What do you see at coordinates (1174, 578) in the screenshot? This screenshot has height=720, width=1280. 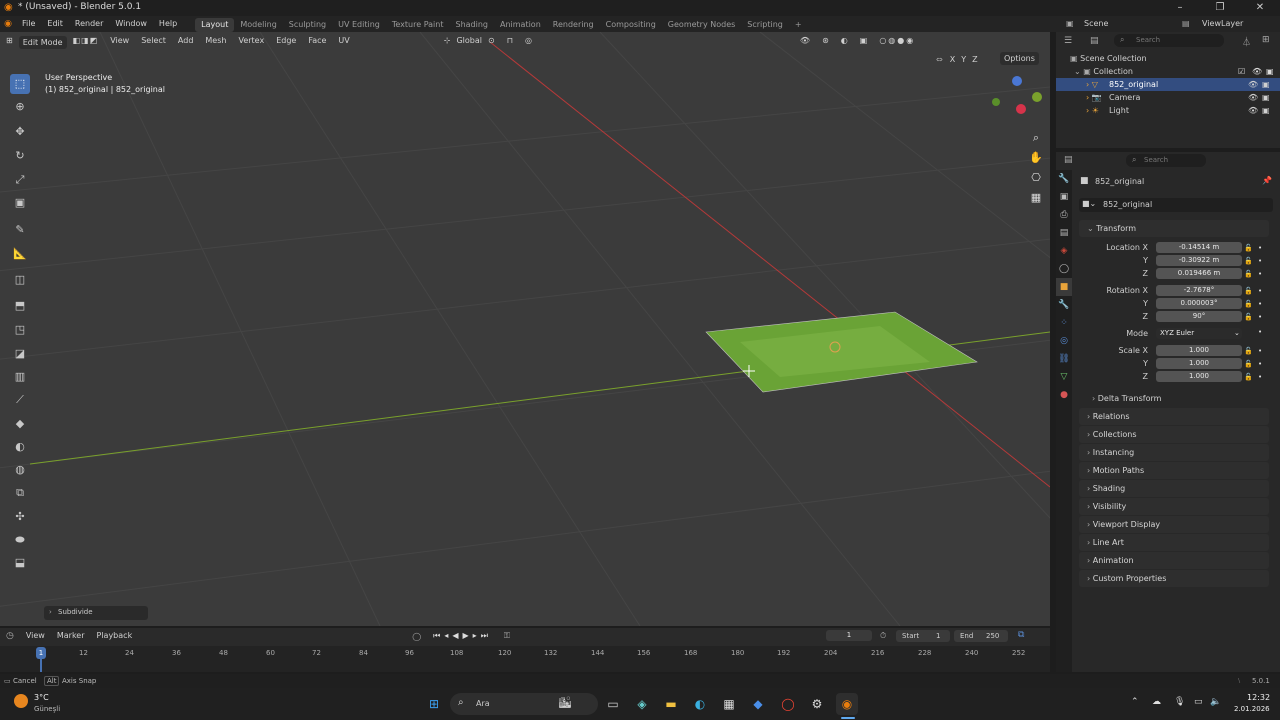 I see `custom-properties-panel-header: › Custom Properties` at bounding box center [1174, 578].